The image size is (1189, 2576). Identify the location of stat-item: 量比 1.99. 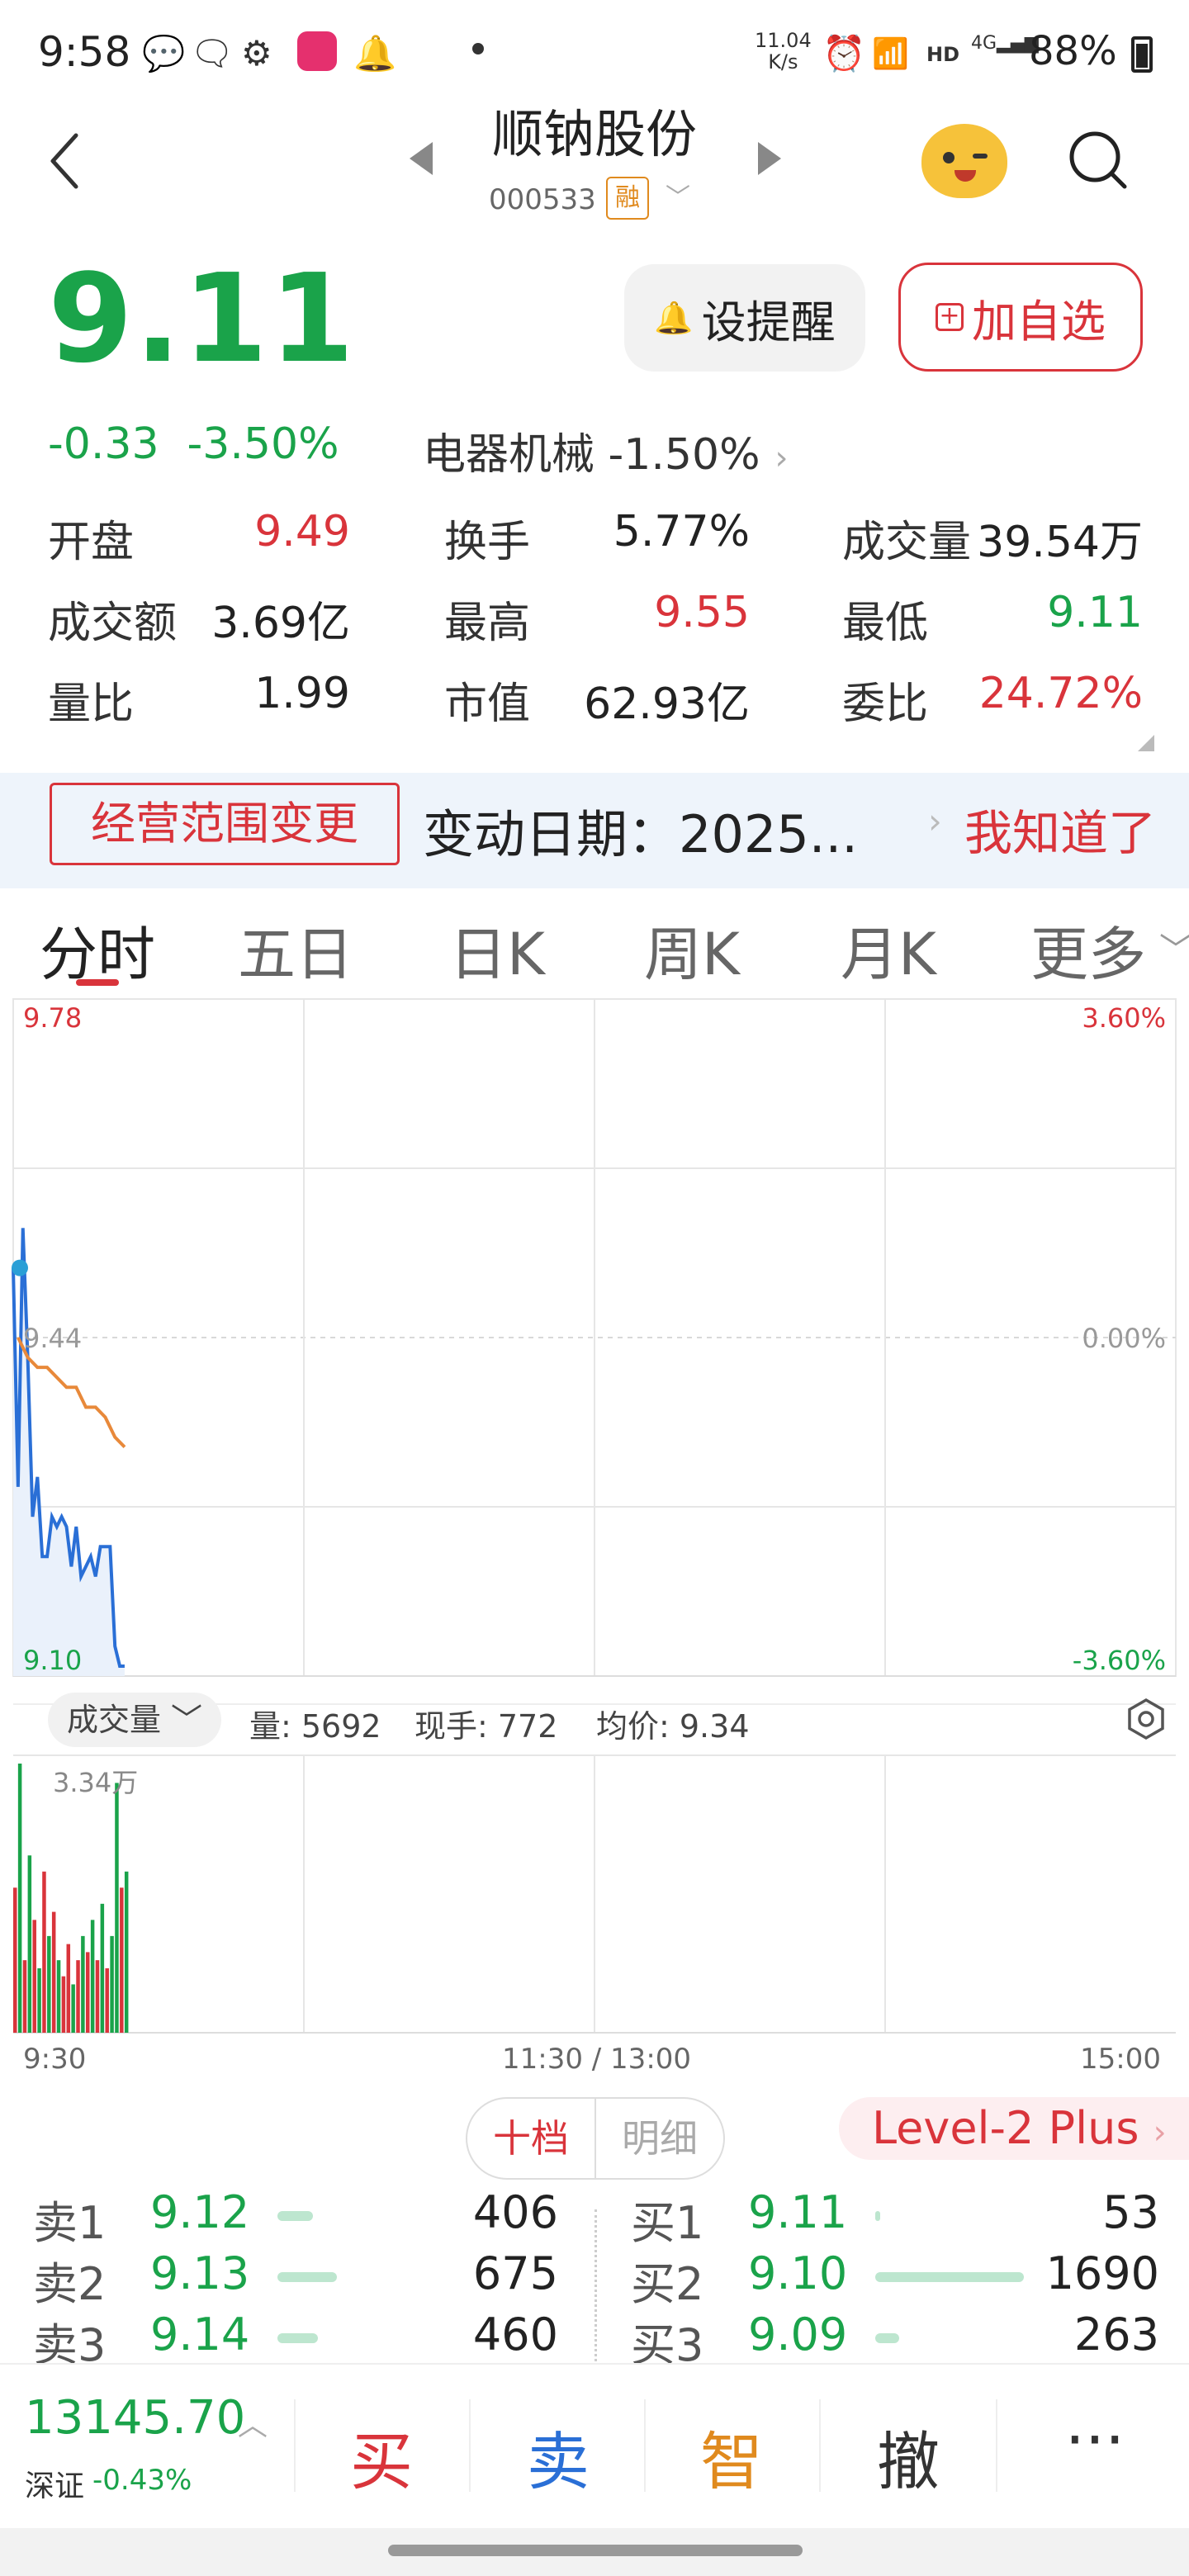
(199, 699).